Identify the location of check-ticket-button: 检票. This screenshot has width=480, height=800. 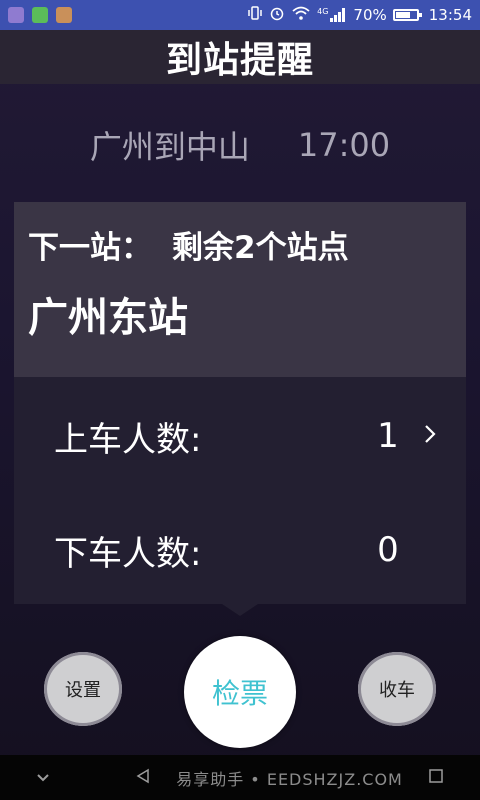
(240, 692).